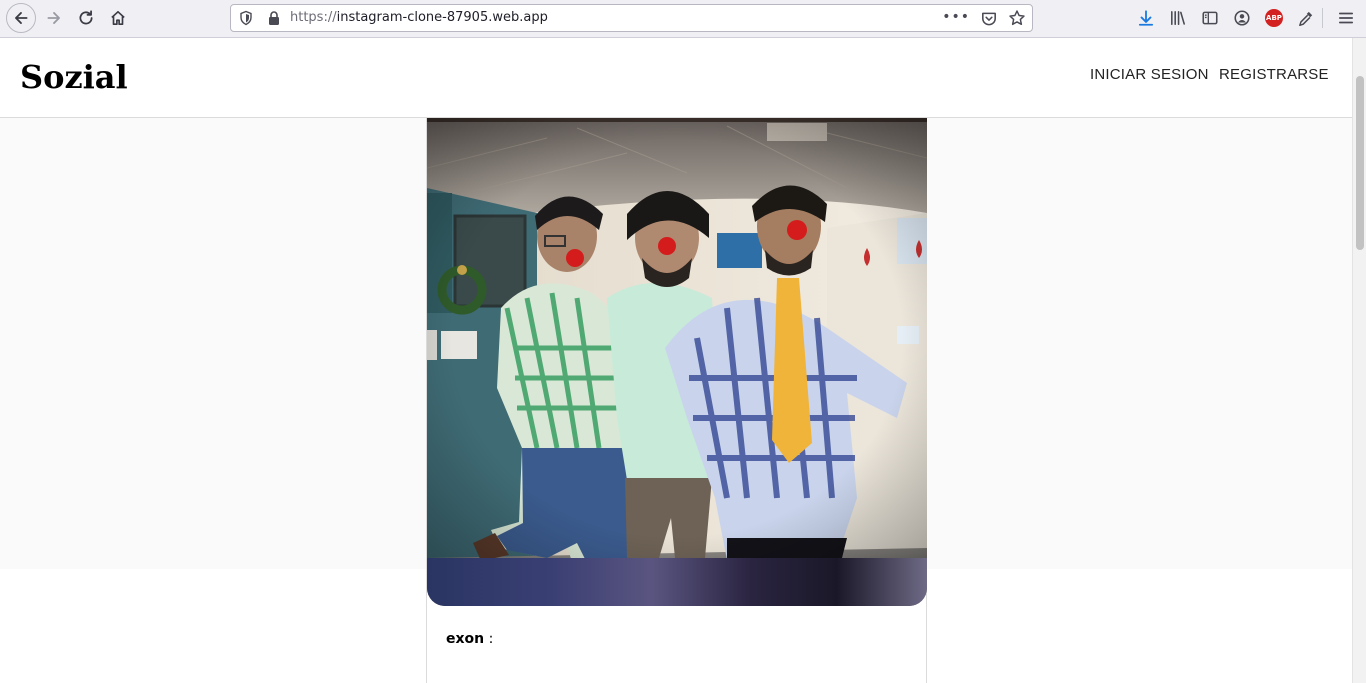 The height and width of the screenshot is (683, 1366). I want to click on adblock-icon: ABP, so click(1274, 18).